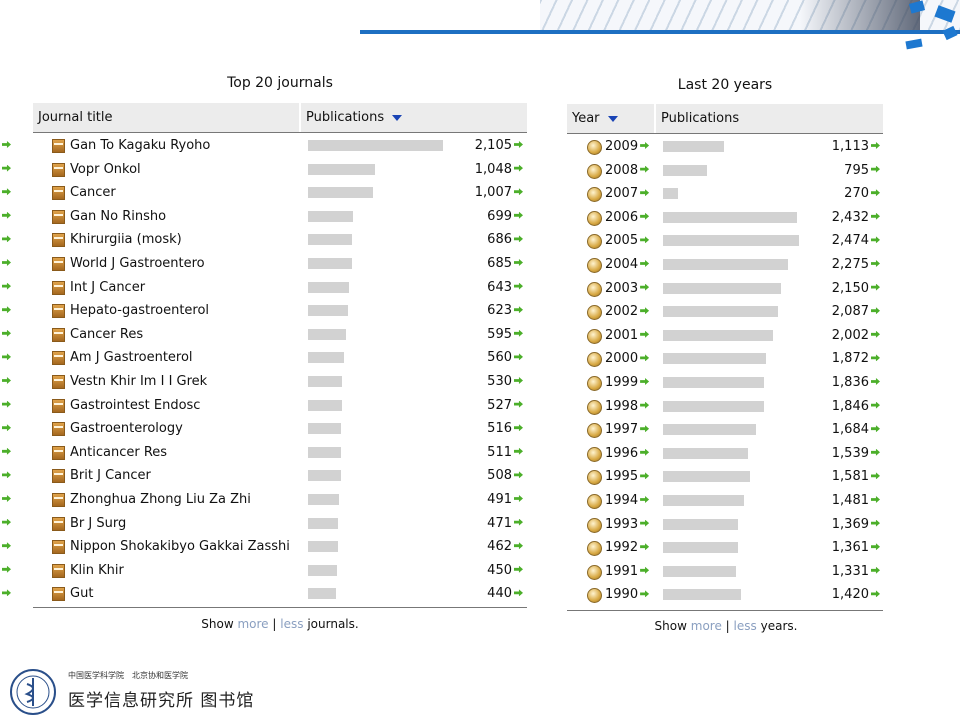 The image size is (960, 720). Describe the element at coordinates (627, 548) in the screenshot. I see `year-link: 1992` at that location.